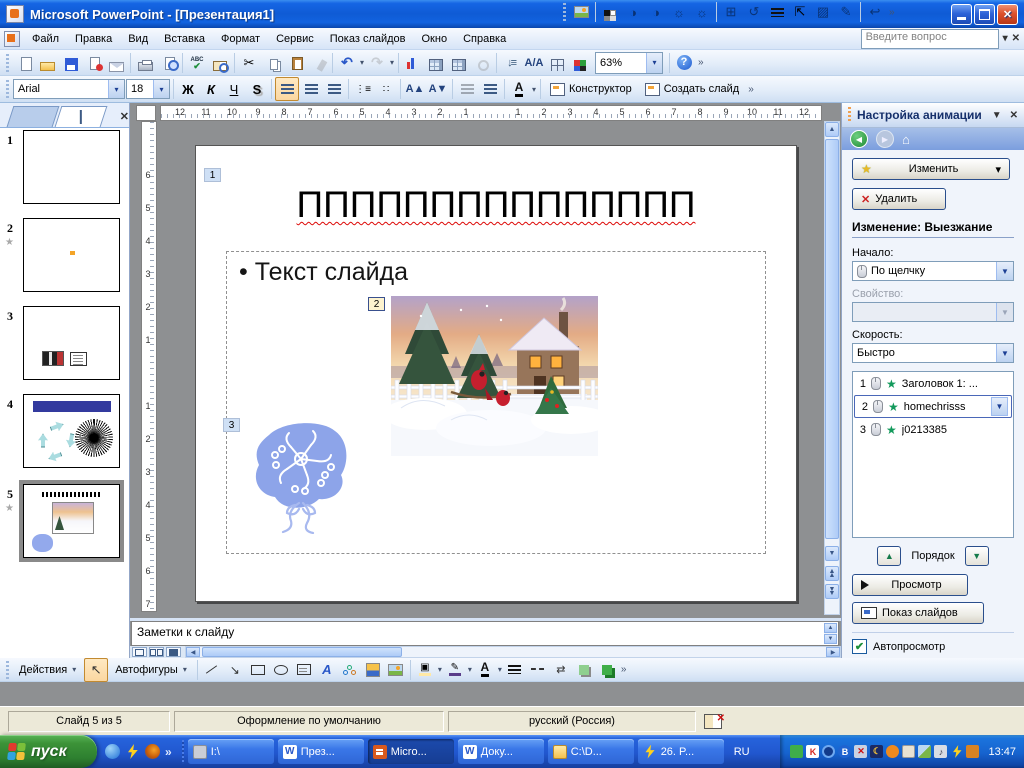 The image size is (1024, 768). I want to click on tables-borders-button, so click(459, 63).